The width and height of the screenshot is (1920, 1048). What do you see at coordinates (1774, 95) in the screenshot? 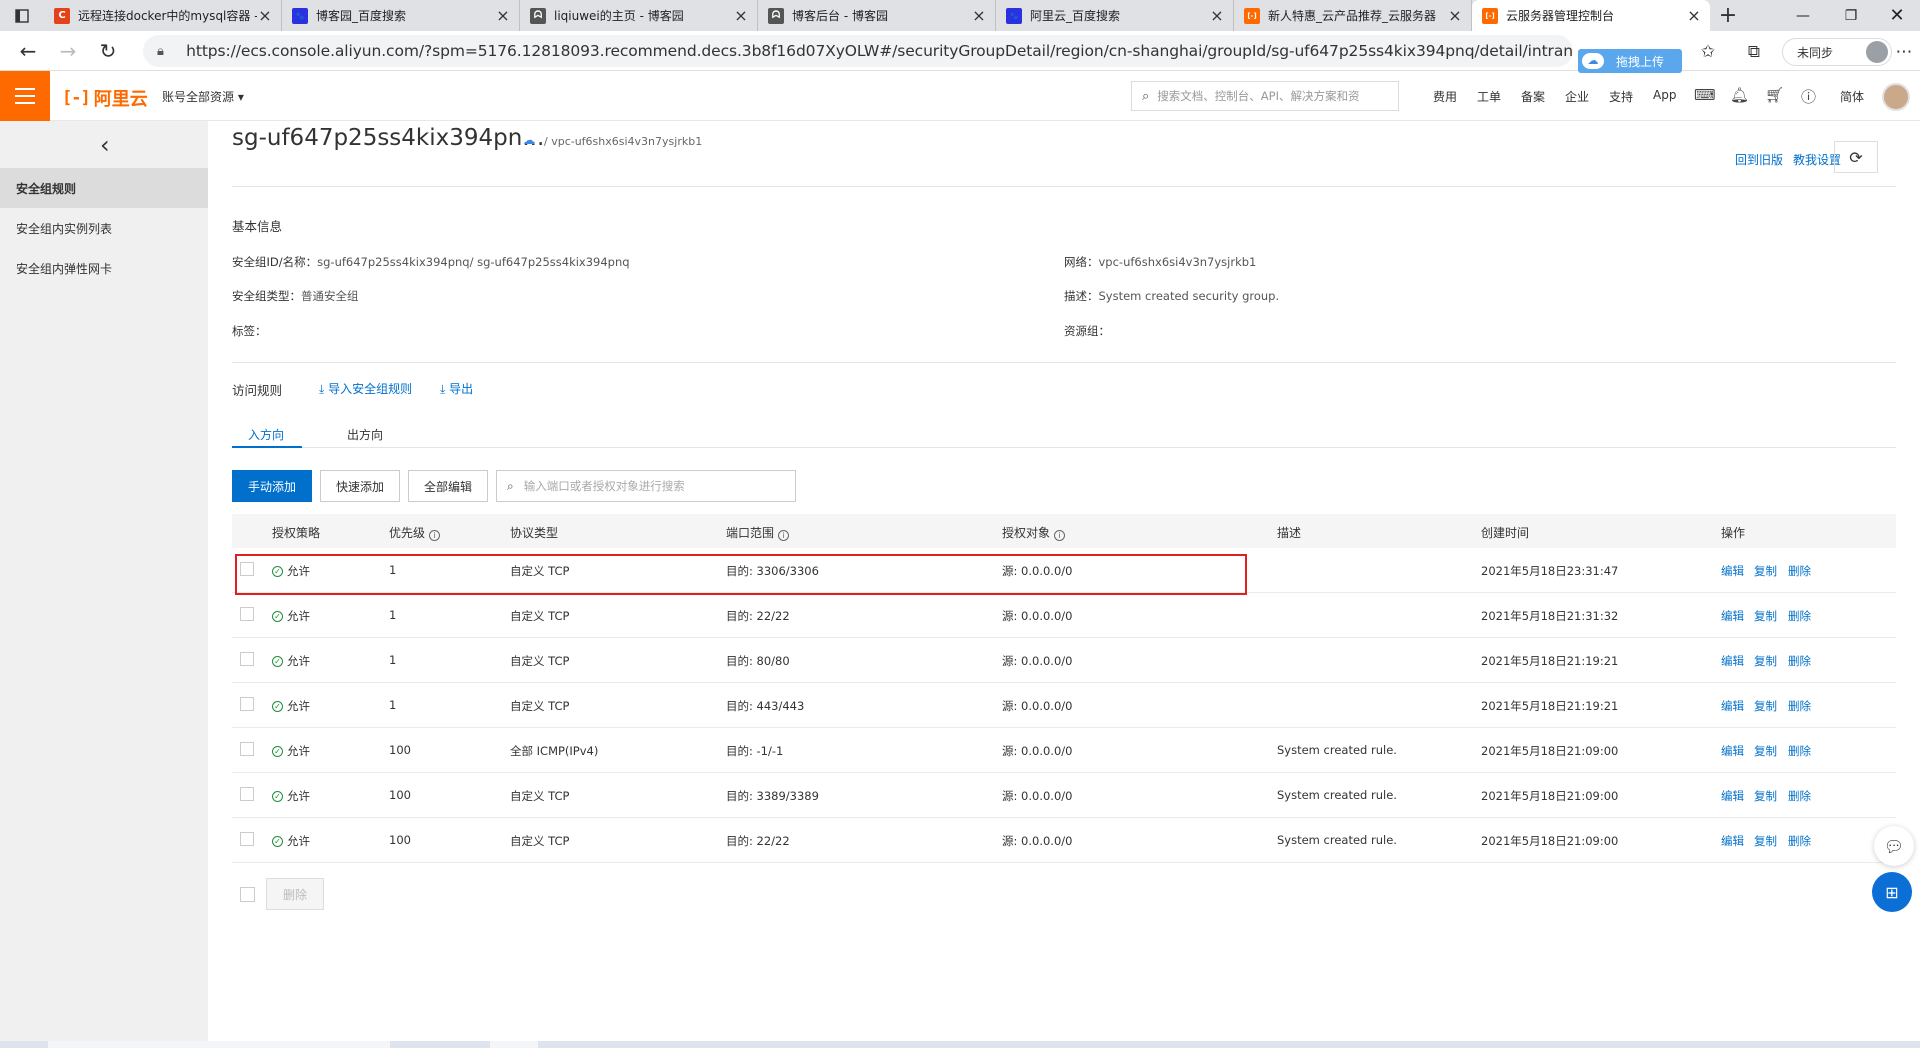
I see `cart-icon: 🛒︎` at bounding box center [1774, 95].